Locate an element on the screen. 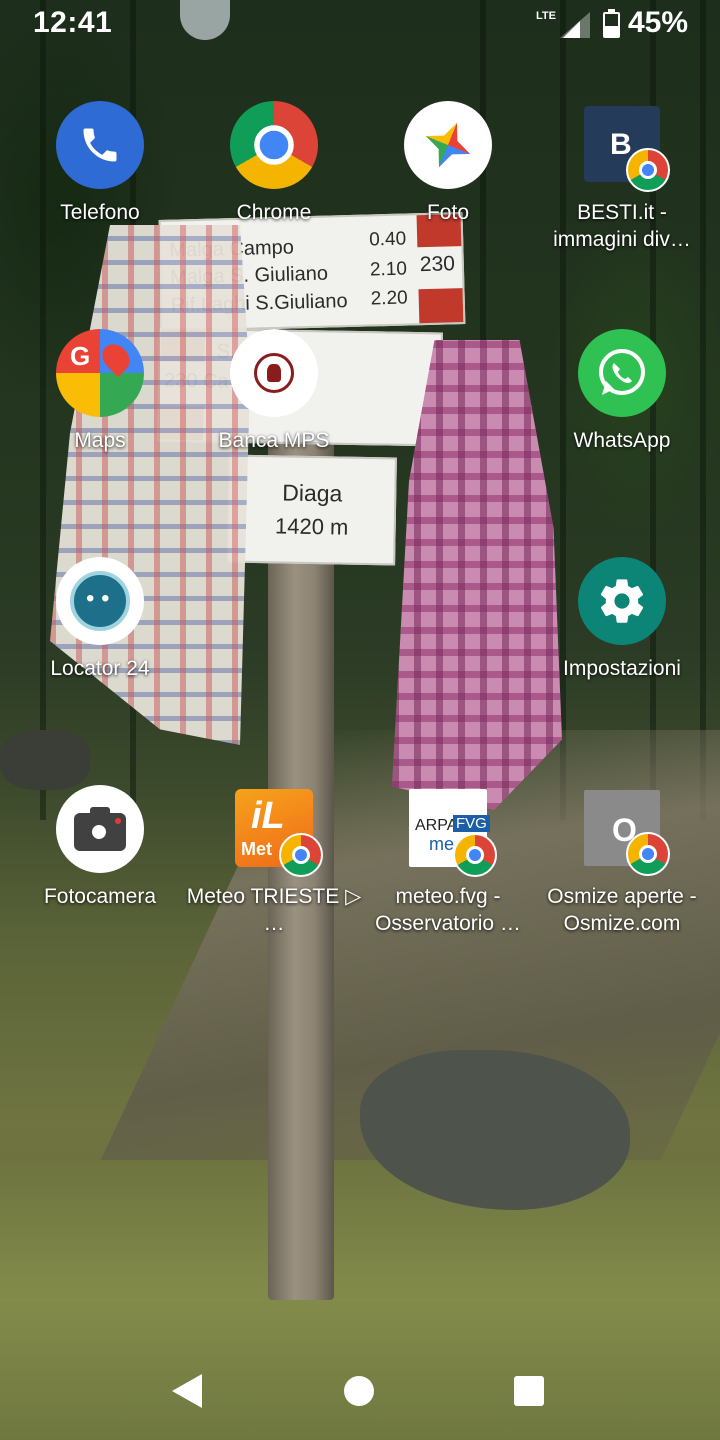 This screenshot has width=720, height=1440. navigation-bar is located at coordinates (360, 1390).